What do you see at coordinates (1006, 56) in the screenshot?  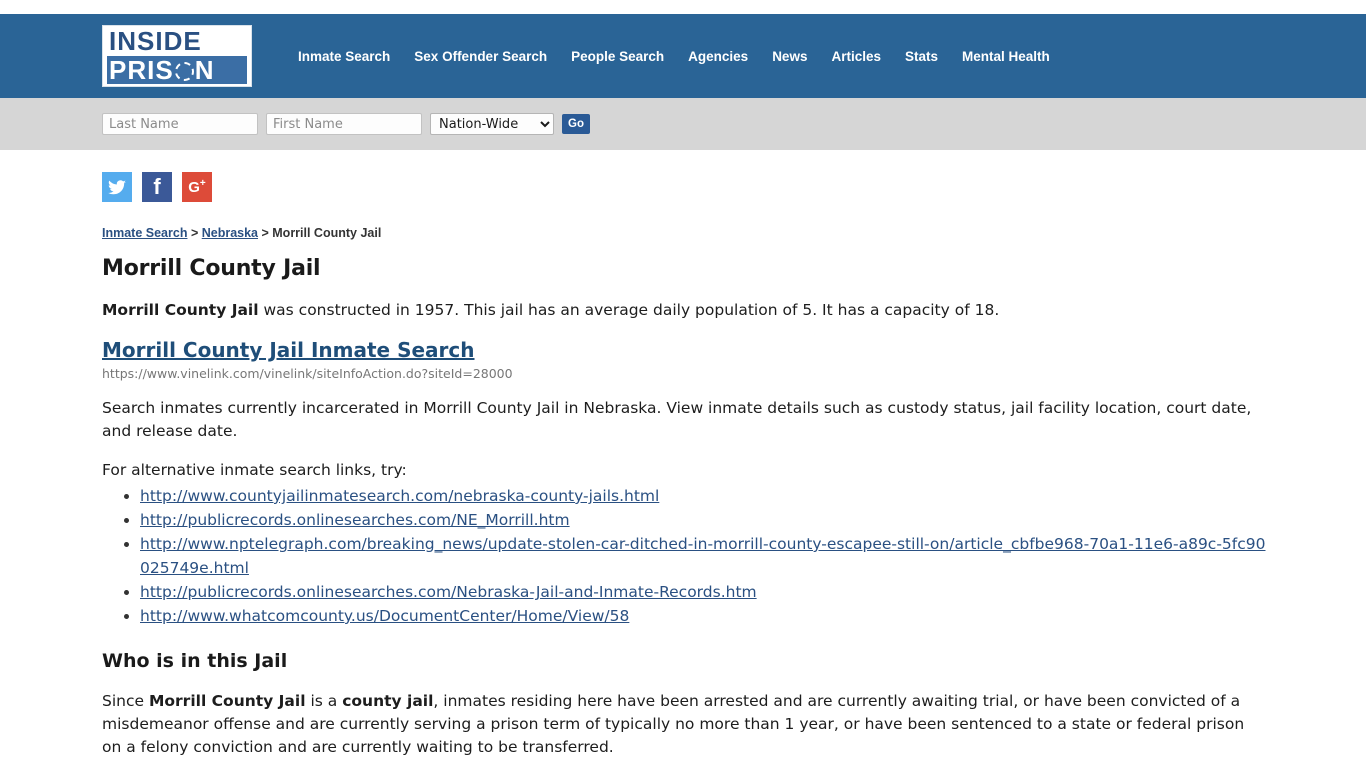 I see `nav-item-mental-health: Mental Health` at bounding box center [1006, 56].